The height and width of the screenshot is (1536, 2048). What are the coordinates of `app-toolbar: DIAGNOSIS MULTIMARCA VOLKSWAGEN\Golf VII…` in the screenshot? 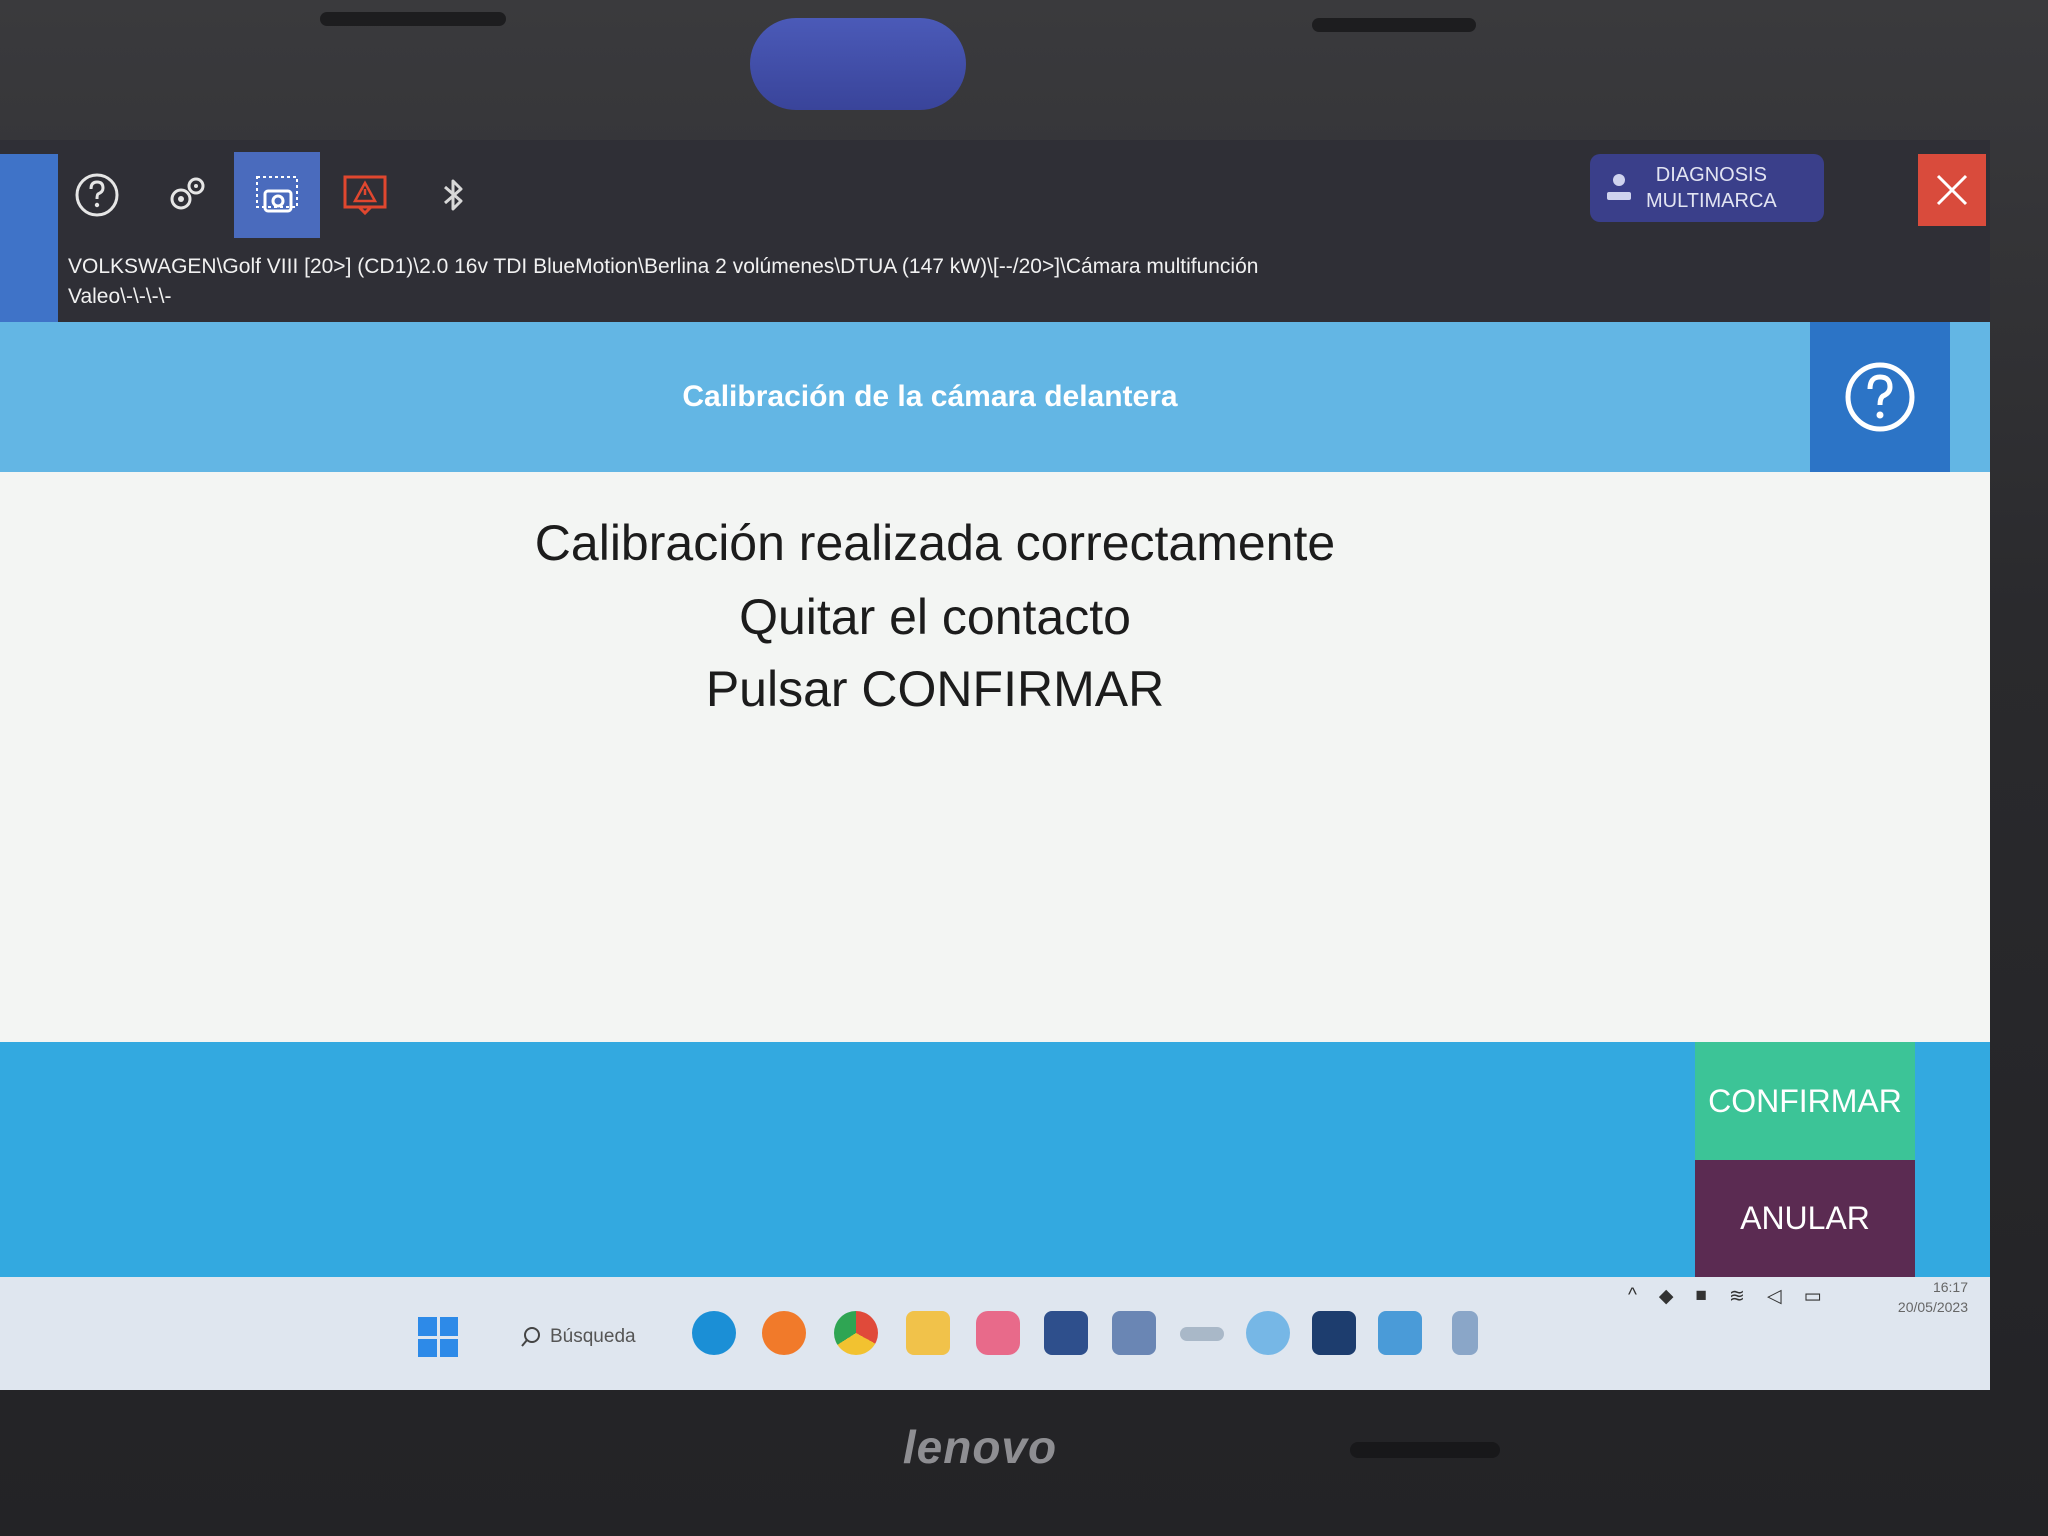 It's located at (995, 231).